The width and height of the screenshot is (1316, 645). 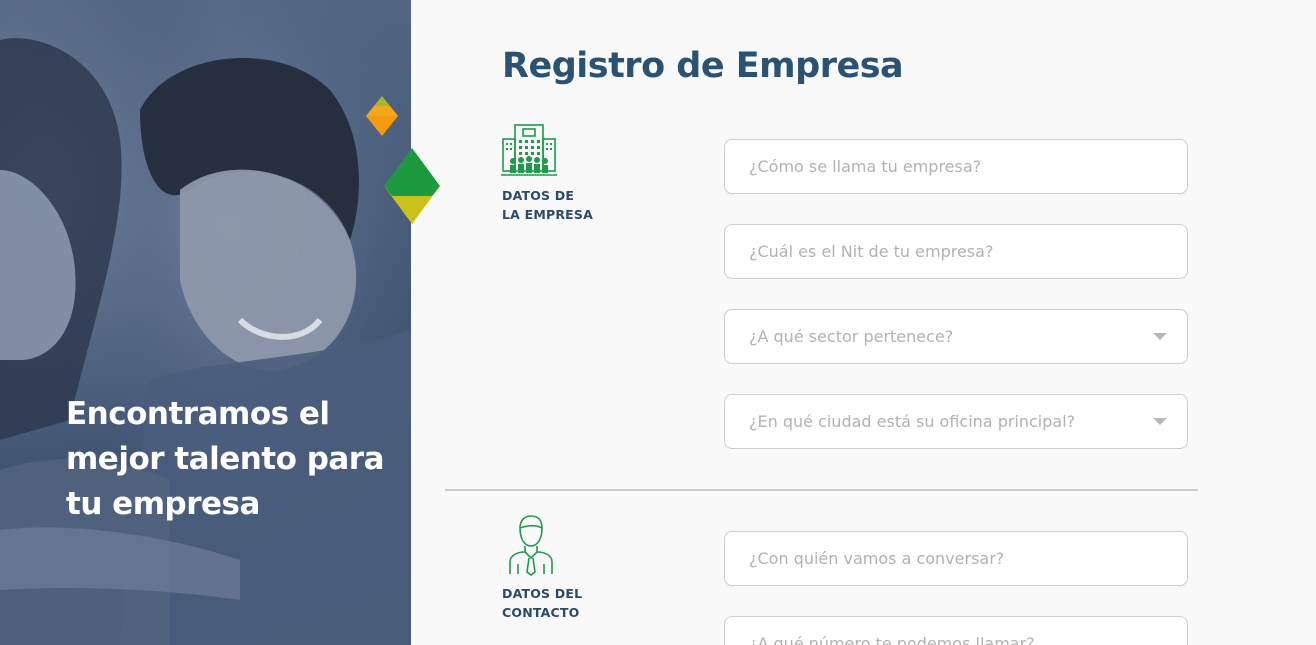 What do you see at coordinates (877, 558) in the screenshot?
I see `contact-name-placeholder: ¿Con quién vamos a conversar?` at bounding box center [877, 558].